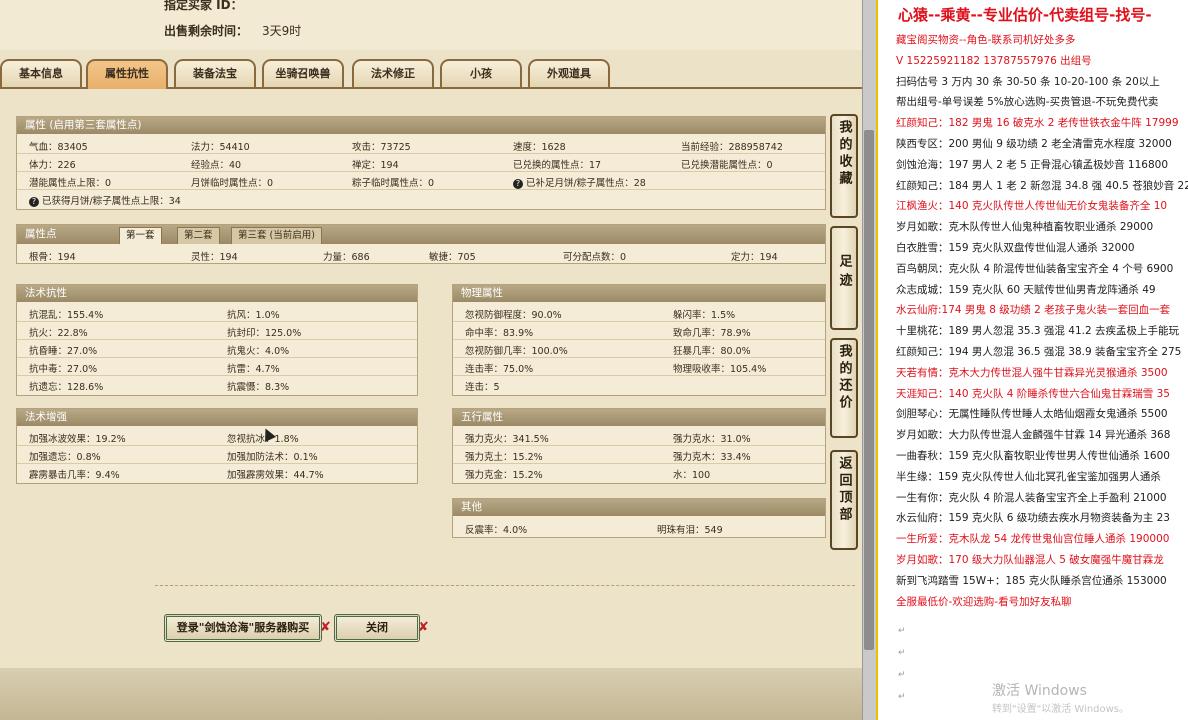 The width and height of the screenshot is (1188, 720). I want to click on phys-combo: 连击：5, so click(482, 387).